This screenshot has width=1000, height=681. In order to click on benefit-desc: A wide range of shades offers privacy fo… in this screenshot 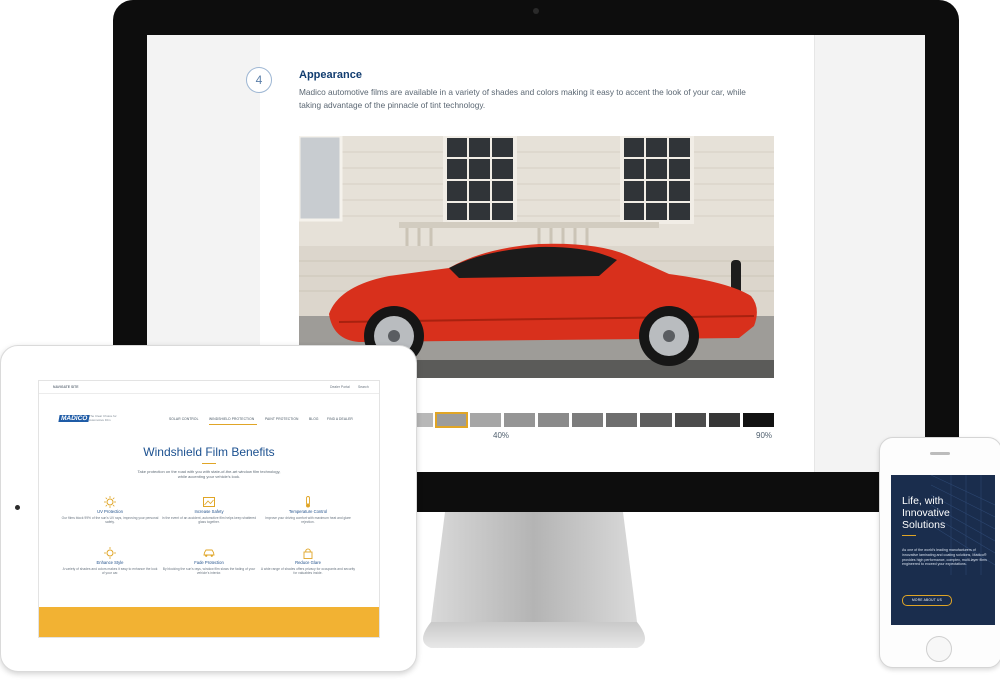, I will do `click(308, 571)`.